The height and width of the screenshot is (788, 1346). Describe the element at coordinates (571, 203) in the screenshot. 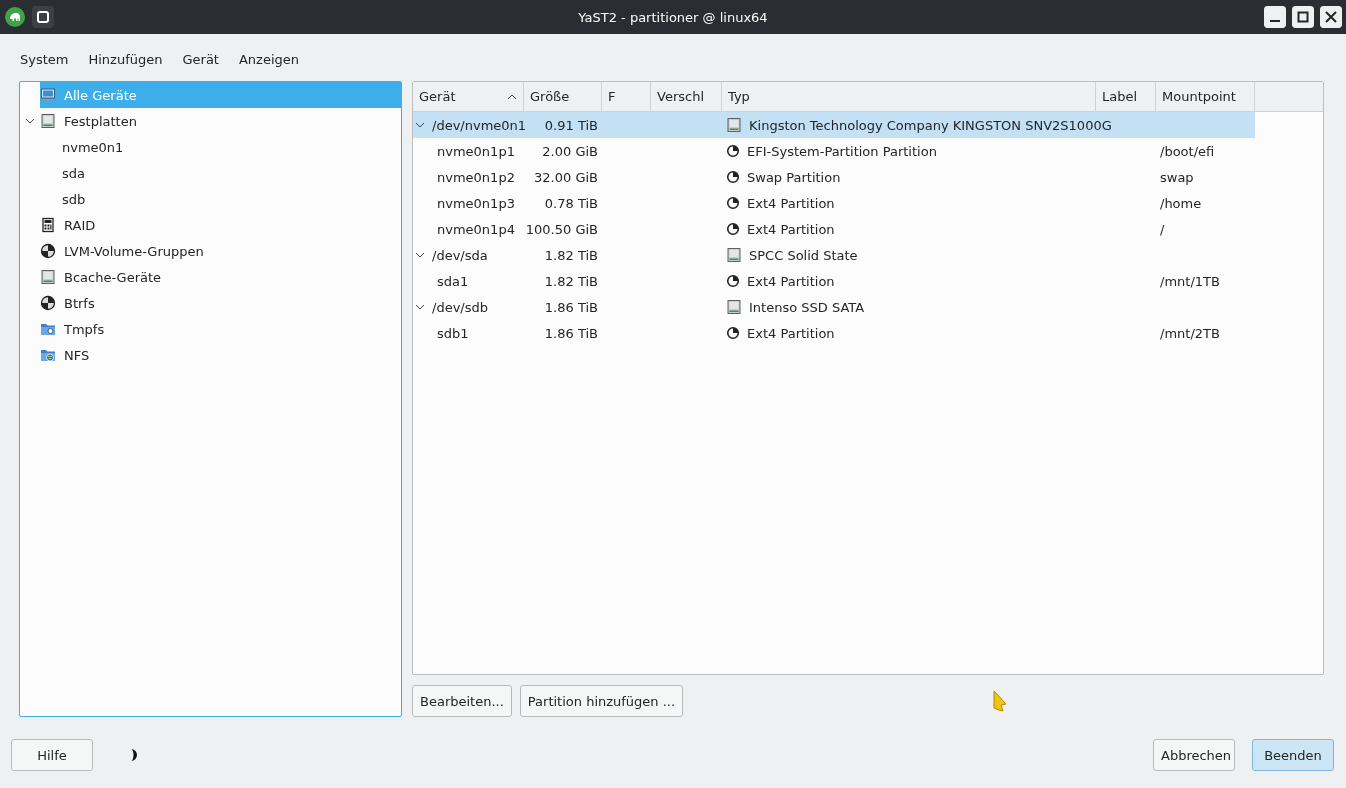

I see `size-value: 0.78 TiB` at that location.